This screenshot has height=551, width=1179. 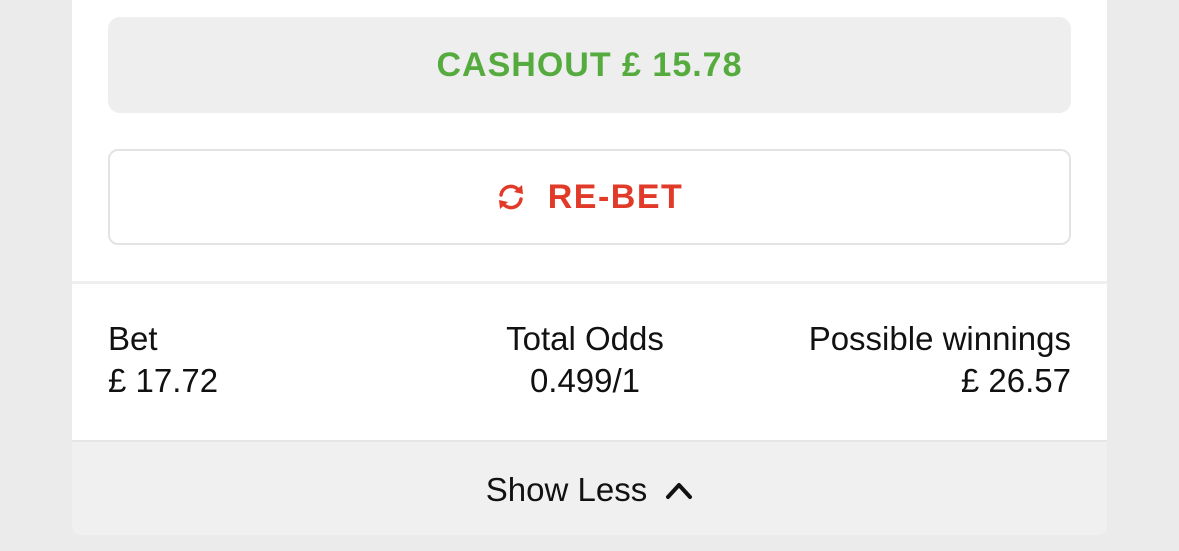 What do you see at coordinates (679, 490) in the screenshot?
I see `chevron-up-icon` at bounding box center [679, 490].